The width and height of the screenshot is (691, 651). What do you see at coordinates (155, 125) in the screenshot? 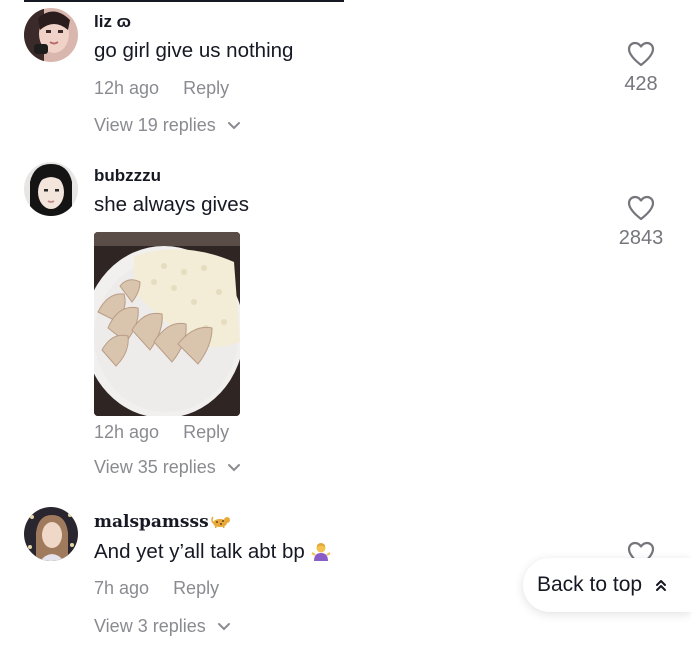
I see `view-replies-label: View 19 replies` at bounding box center [155, 125].